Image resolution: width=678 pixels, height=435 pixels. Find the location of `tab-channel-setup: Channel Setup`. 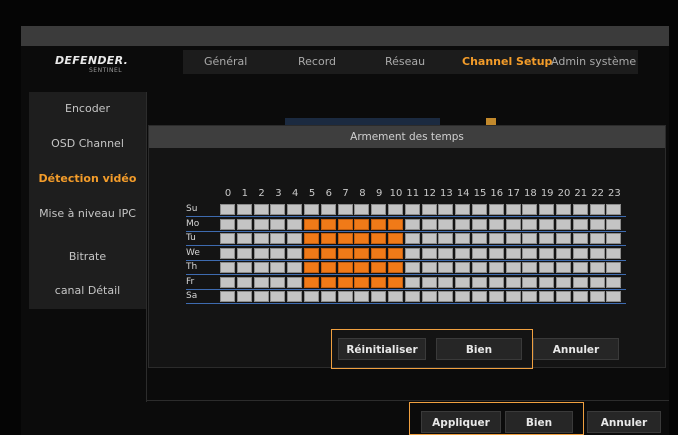

tab-channel-setup: Channel Setup is located at coordinates (507, 62).